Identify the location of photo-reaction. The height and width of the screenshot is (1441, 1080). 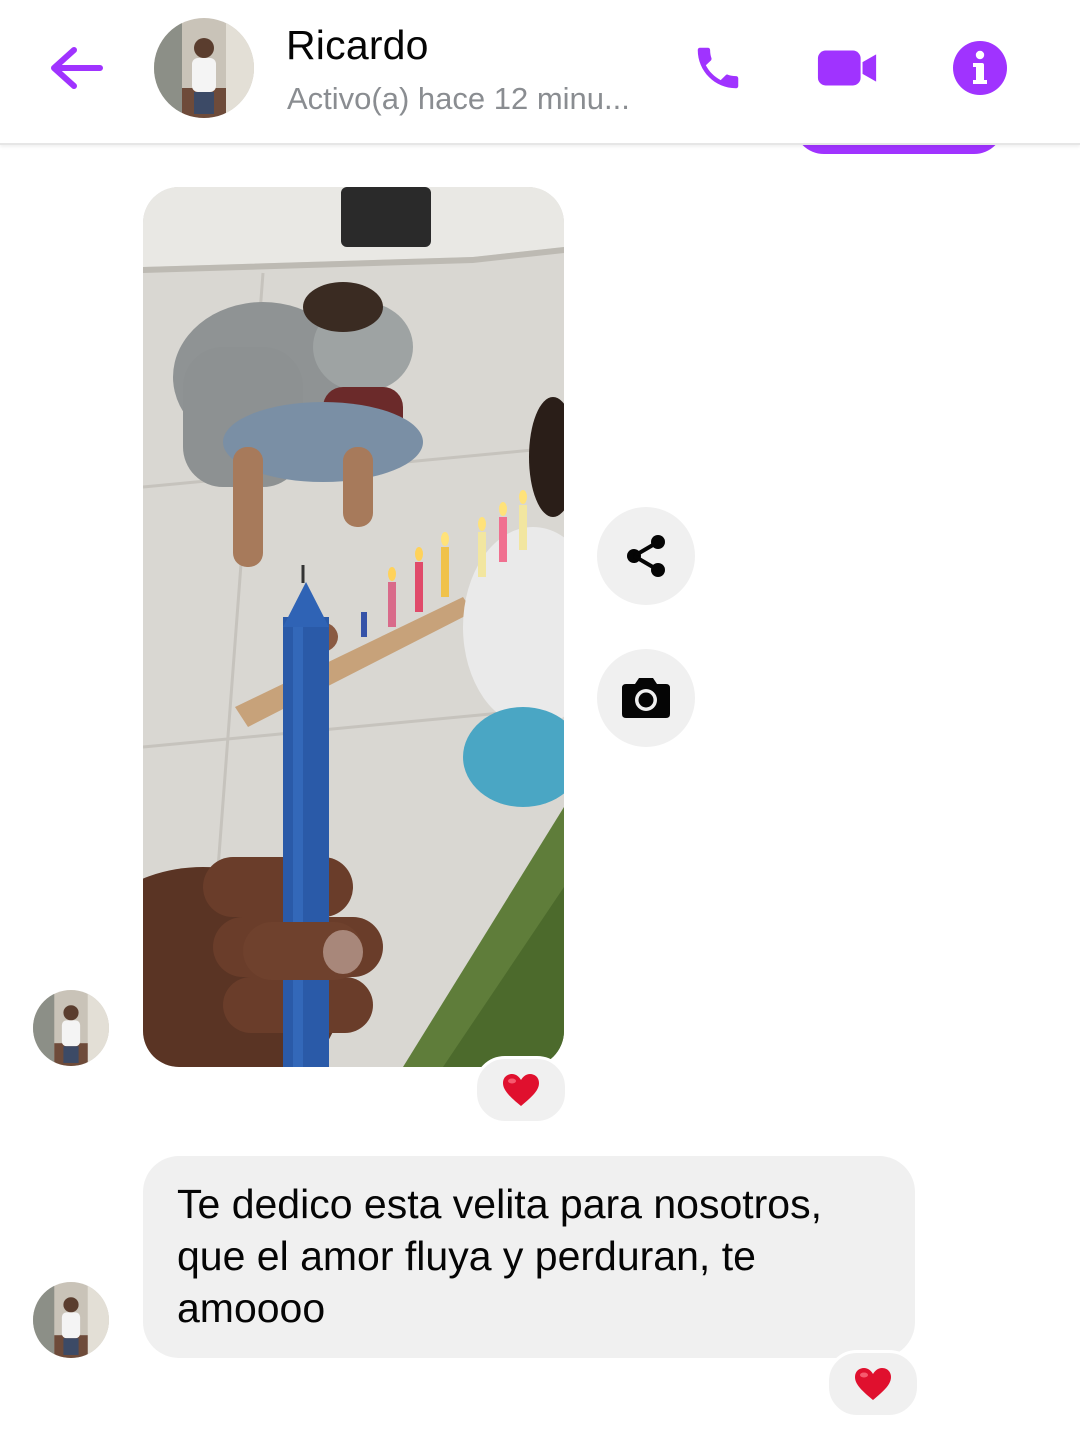
(521, 1090).